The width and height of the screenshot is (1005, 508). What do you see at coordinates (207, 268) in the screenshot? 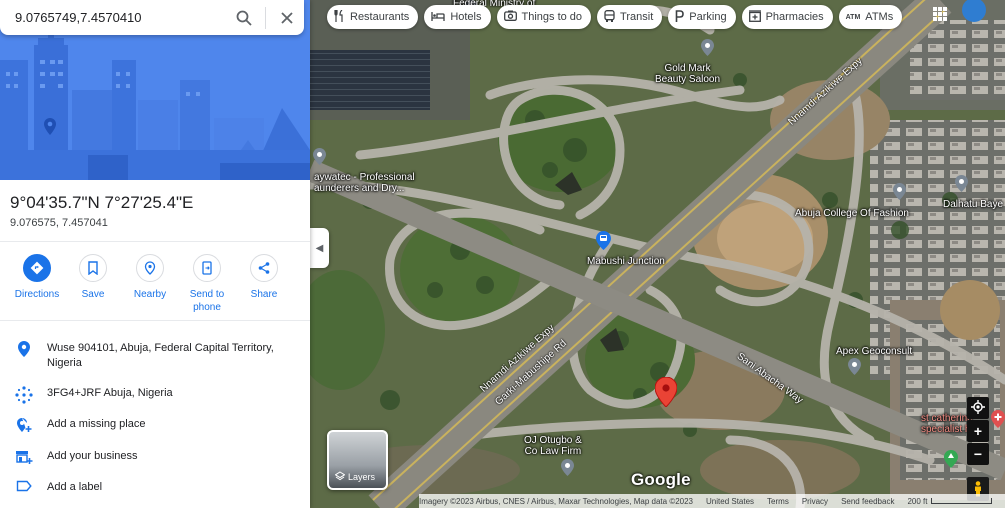
I see `send-to-phone-icon` at bounding box center [207, 268].